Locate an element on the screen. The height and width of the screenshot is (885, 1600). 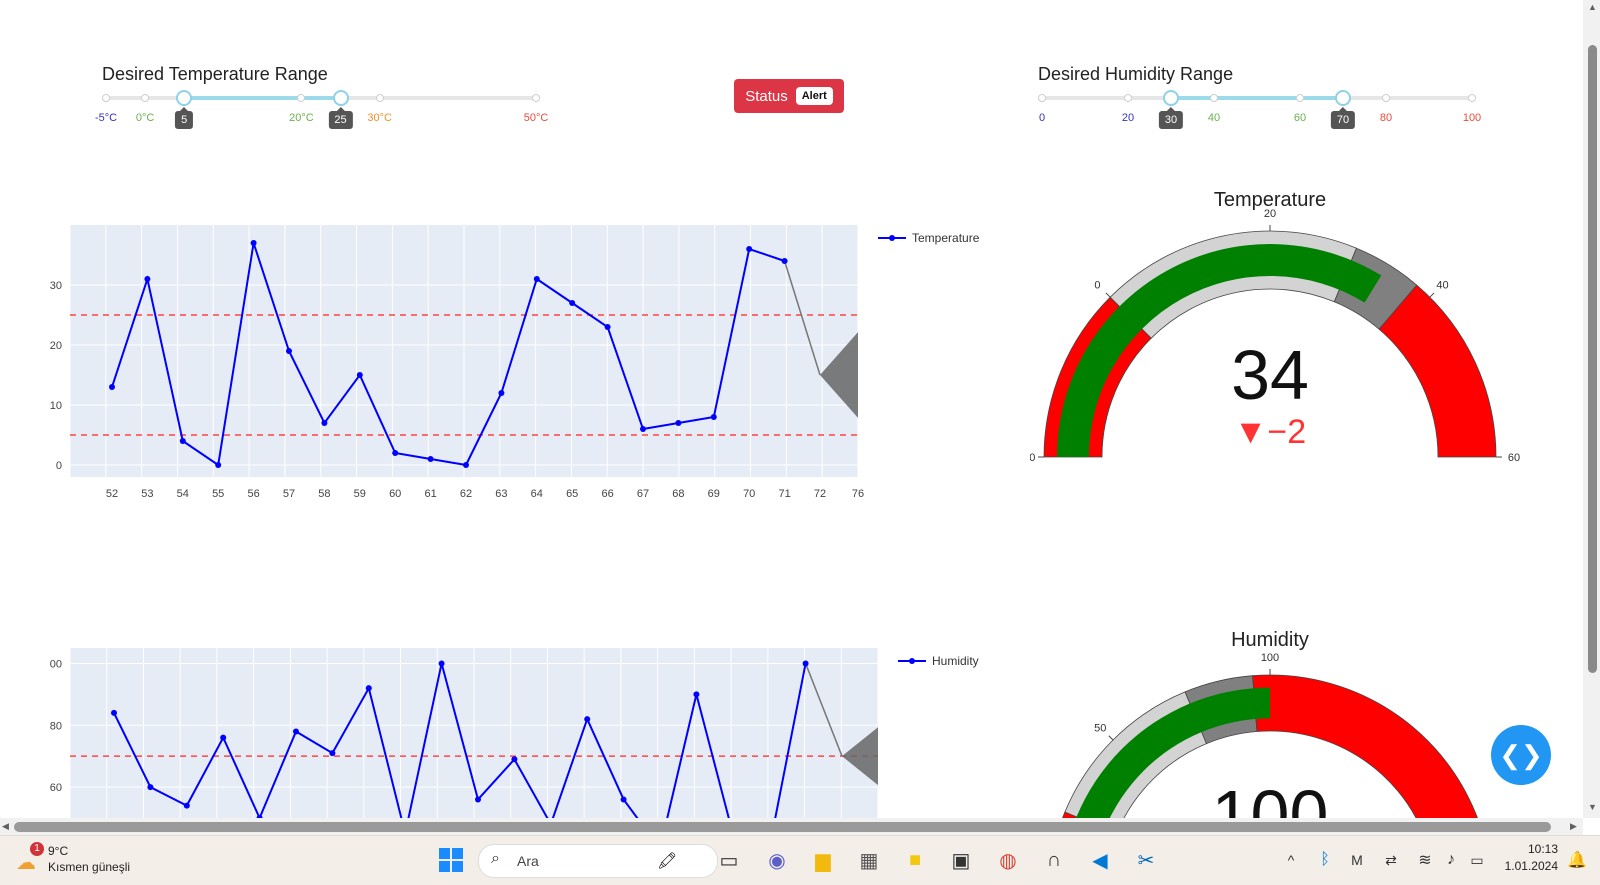
horizontal-scrollbar: ◀ ▶ is located at coordinates (791, 826).